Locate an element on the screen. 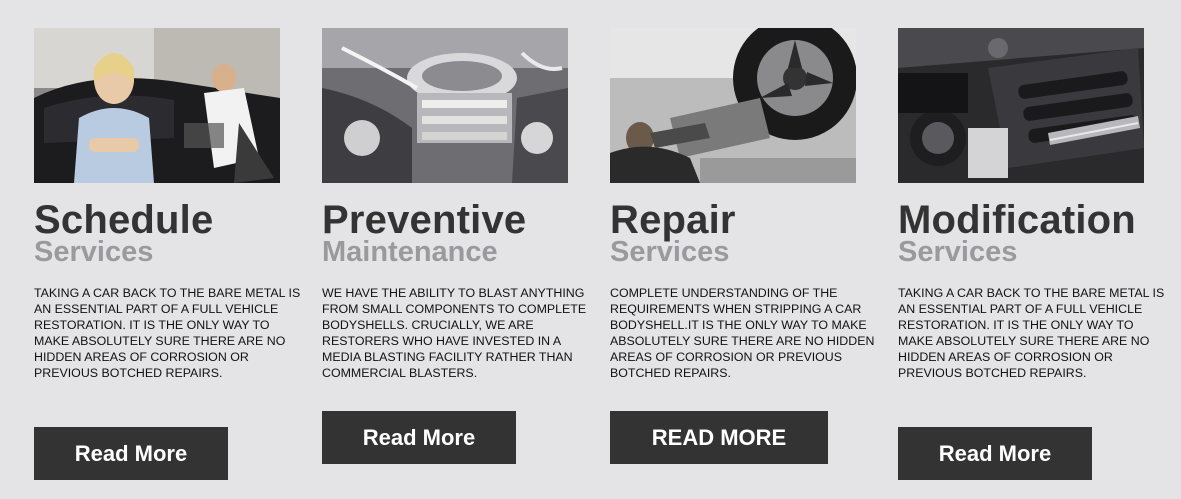 This screenshot has height=499, width=1181. mechanic-photo is located at coordinates (157, 105).